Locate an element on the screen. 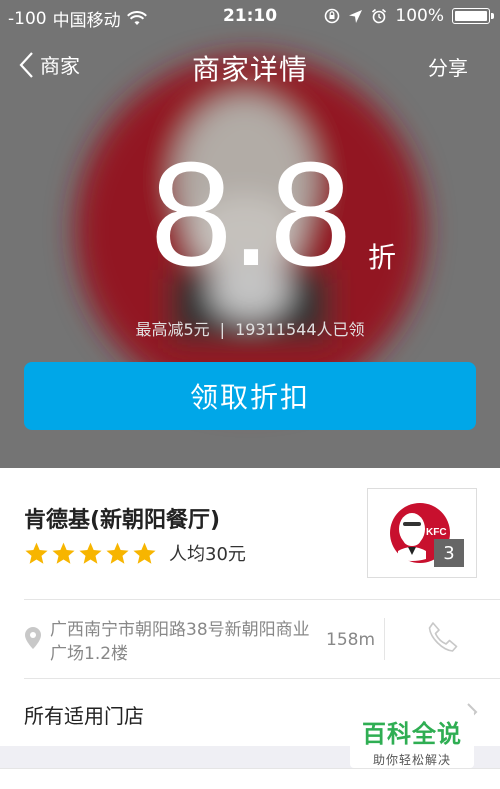 Image resolution: width=500 pixels, height=789 pixels. vertical-divider is located at coordinates (384, 639).